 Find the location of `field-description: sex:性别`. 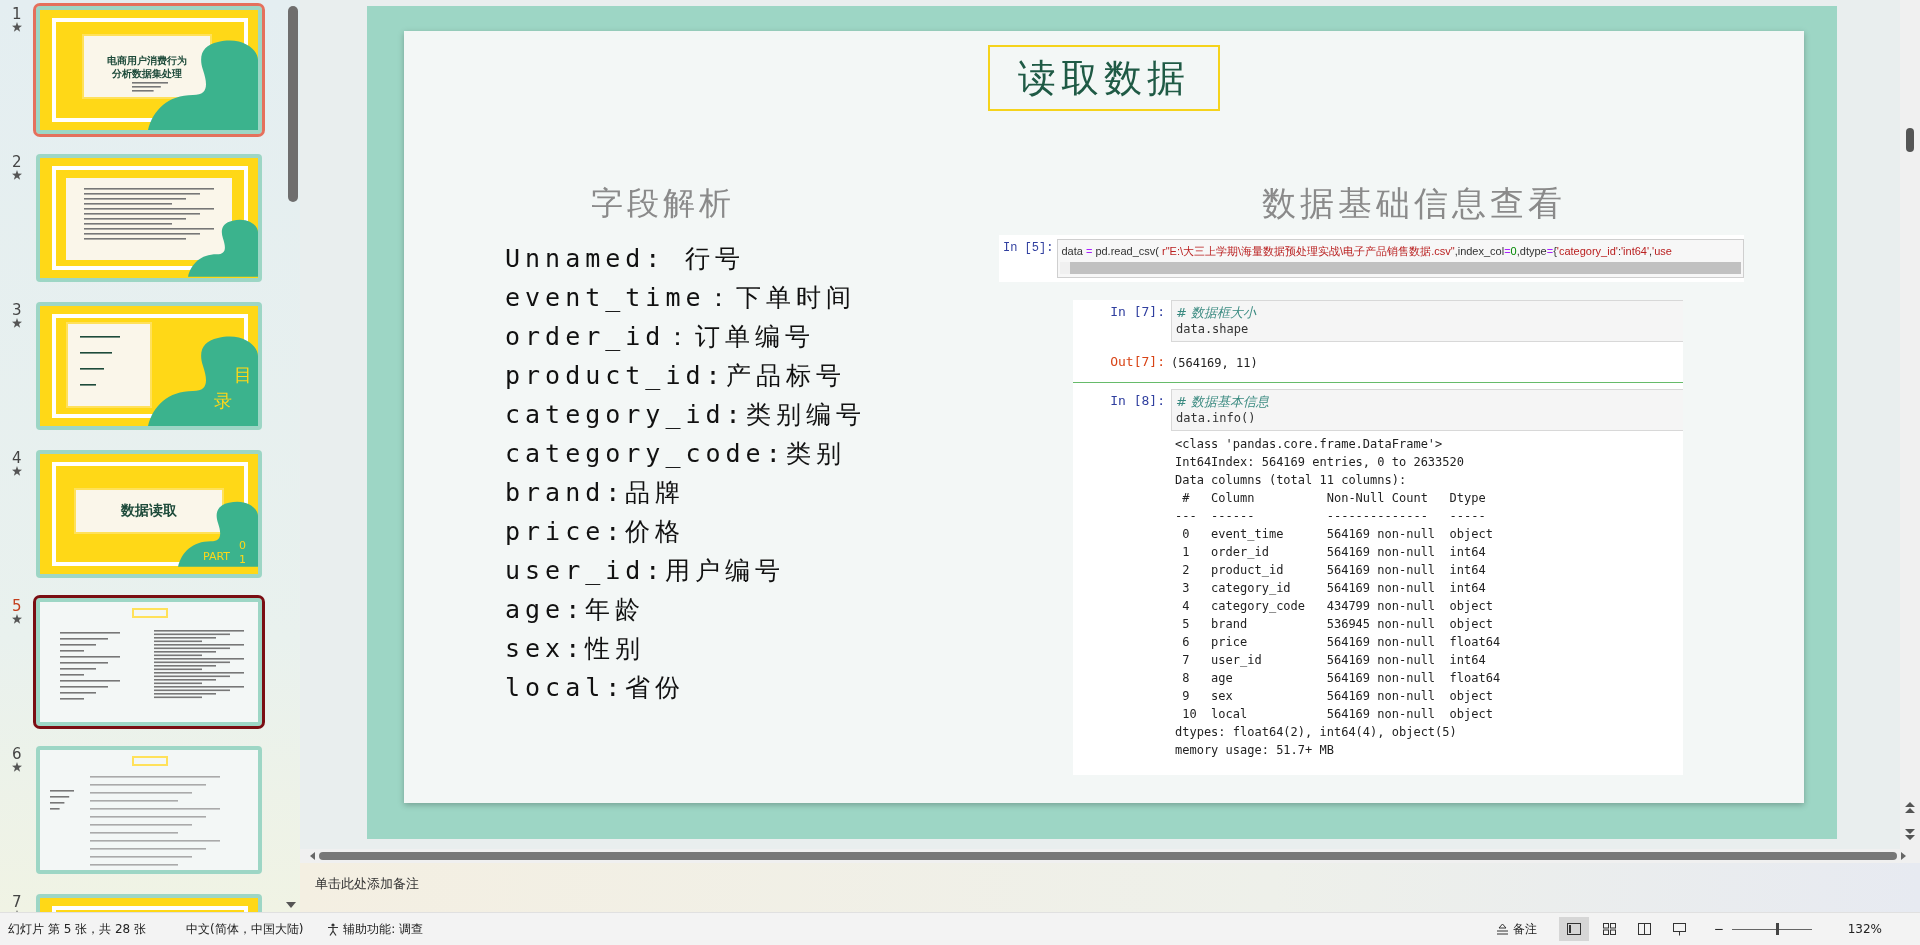

field-description: sex:性别 is located at coordinates (576, 649).